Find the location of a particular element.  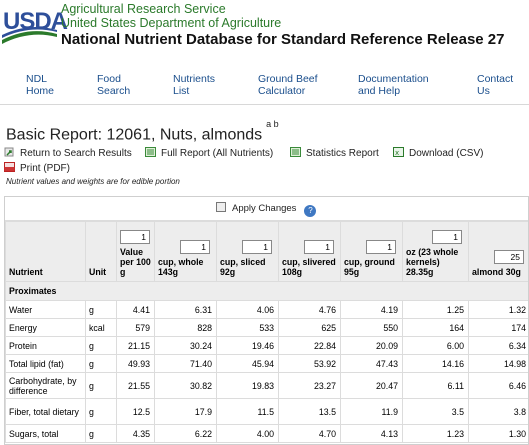

table-cell: 71.40 is located at coordinates (185, 363).